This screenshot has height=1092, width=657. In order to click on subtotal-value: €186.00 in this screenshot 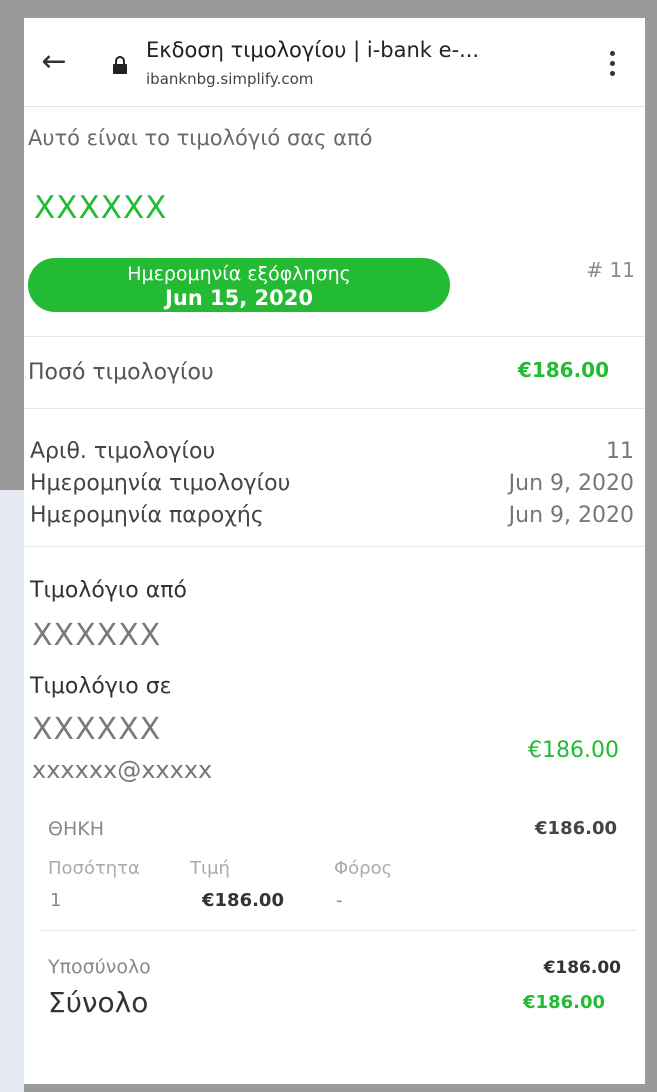, I will do `click(582, 968)`.